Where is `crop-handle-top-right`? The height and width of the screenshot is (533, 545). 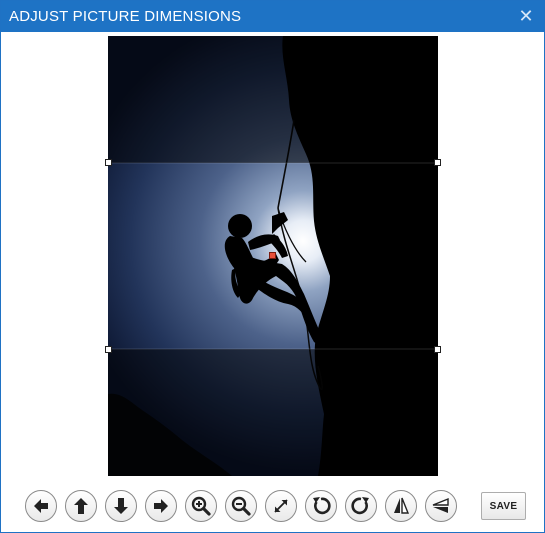 crop-handle-top-right is located at coordinates (437, 162).